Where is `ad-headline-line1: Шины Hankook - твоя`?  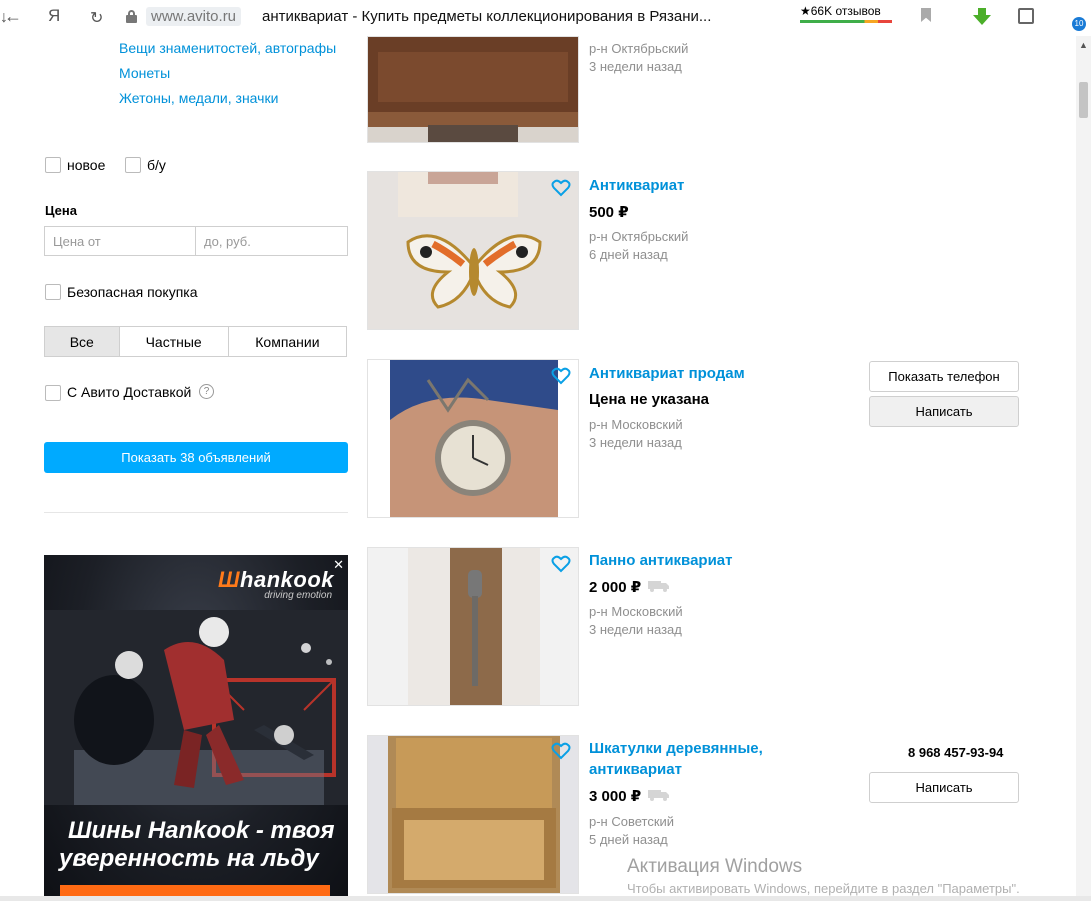 ad-headline-line1: Шины Hankook - твоя is located at coordinates (201, 830).